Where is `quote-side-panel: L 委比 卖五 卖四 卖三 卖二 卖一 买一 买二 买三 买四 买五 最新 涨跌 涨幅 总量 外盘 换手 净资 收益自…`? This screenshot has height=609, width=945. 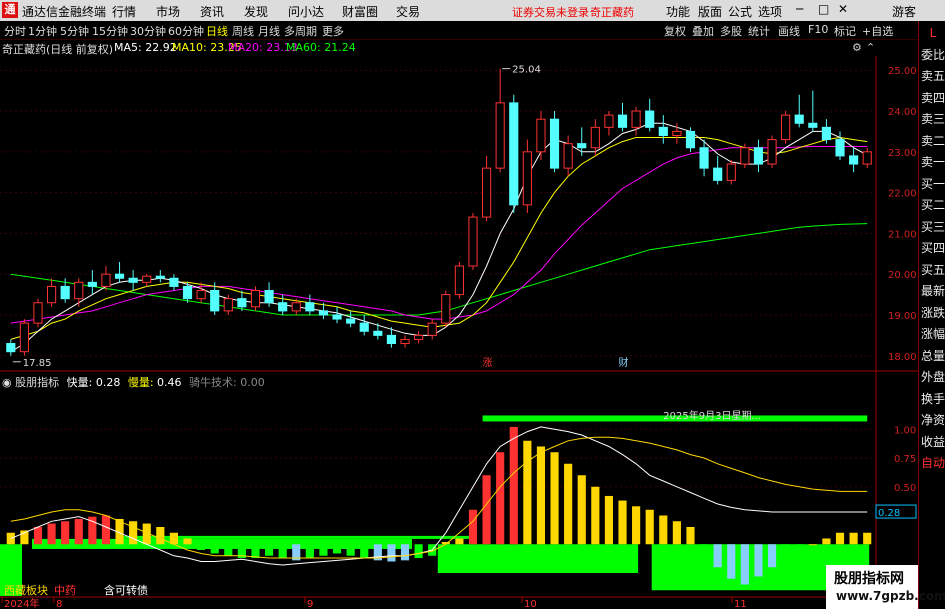 quote-side-panel: L 委比 卖五 卖四 卖三 卖二 卖一 买一 买二 买三 买四 买五 最新 涨跌 涨幅 总量 外盘 换手 净资 收益自… is located at coordinates (931, 315).